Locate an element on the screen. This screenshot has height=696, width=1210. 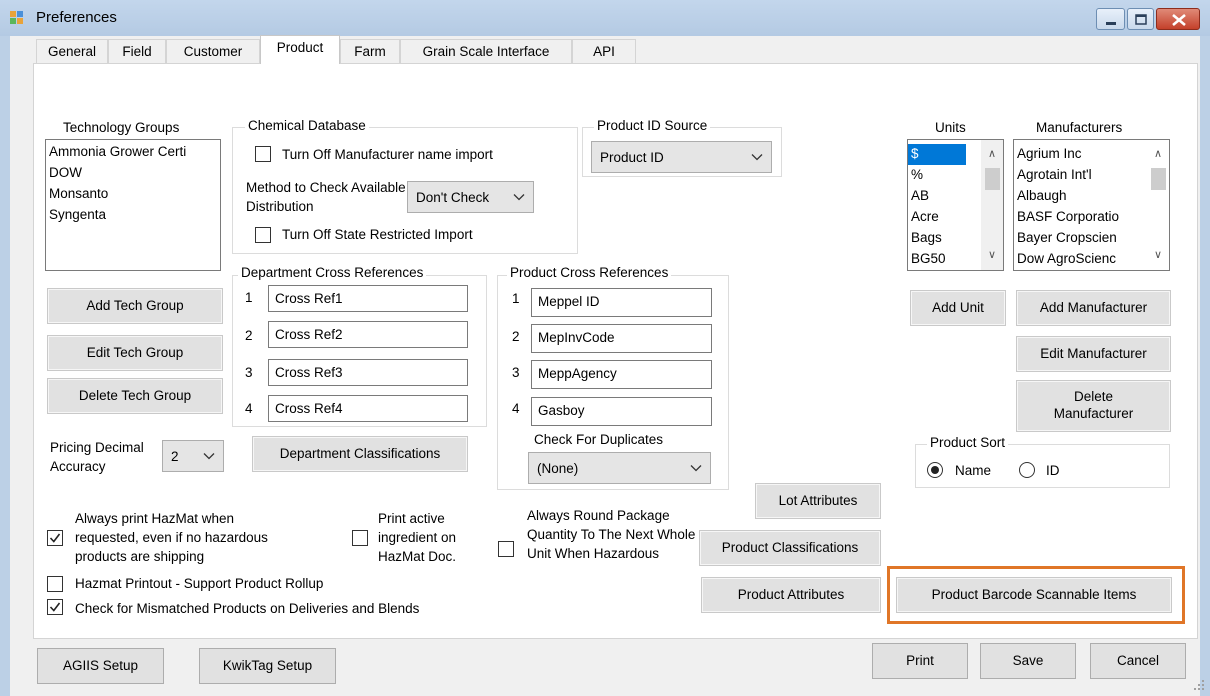
tab-customer: Customer is located at coordinates (213, 51).